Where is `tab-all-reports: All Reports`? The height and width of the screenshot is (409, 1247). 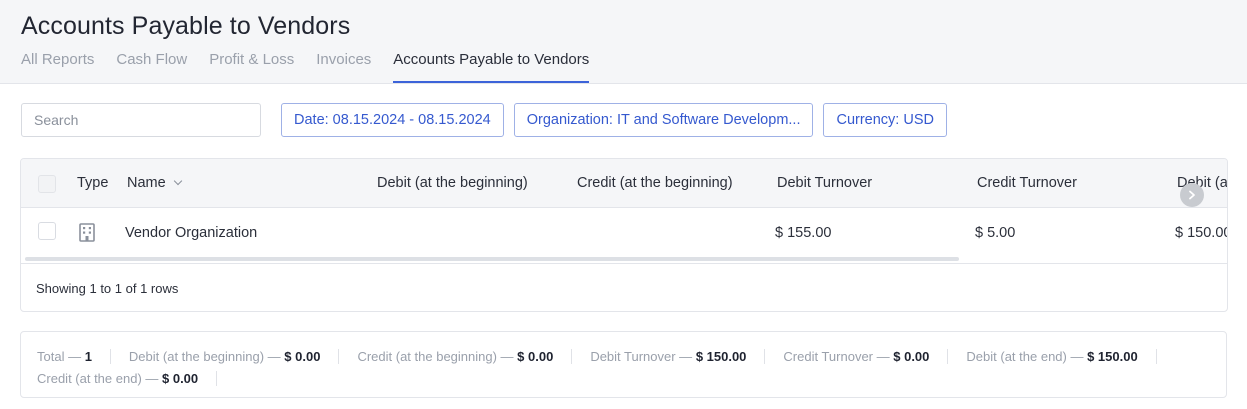
tab-all-reports: All Reports is located at coordinates (57, 67).